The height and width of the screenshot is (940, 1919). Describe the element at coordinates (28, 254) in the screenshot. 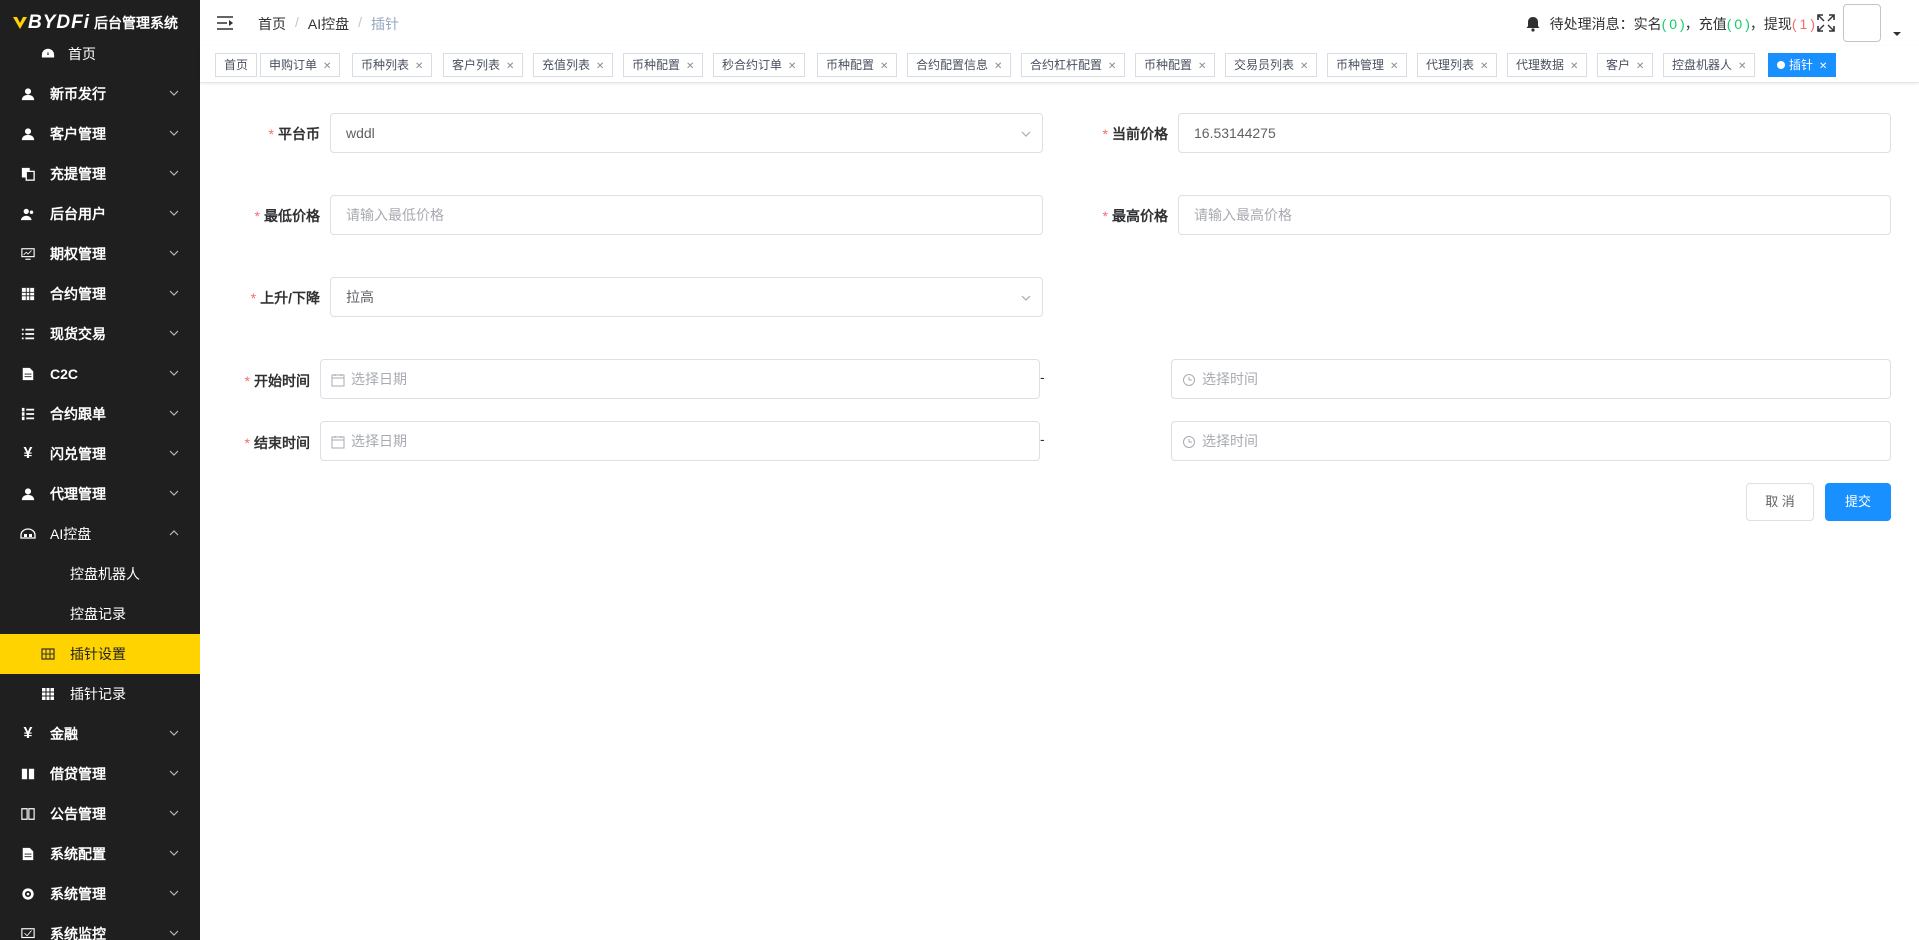

I see `monitor-icon` at that location.